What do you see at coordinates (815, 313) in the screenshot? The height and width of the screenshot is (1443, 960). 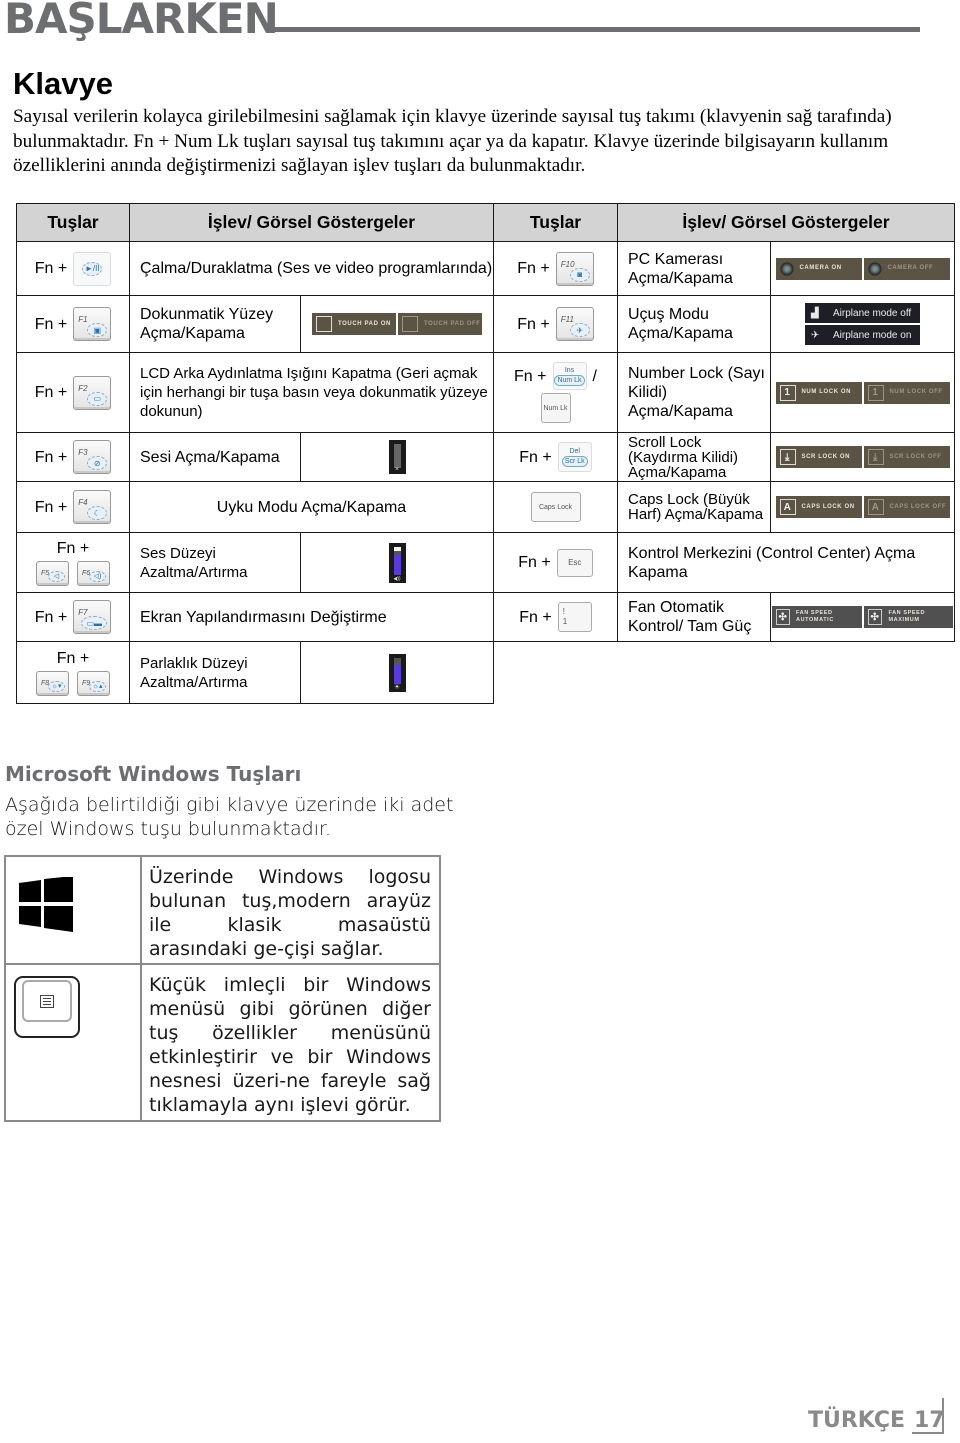 I see `signal-icon: ▟` at bounding box center [815, 313].